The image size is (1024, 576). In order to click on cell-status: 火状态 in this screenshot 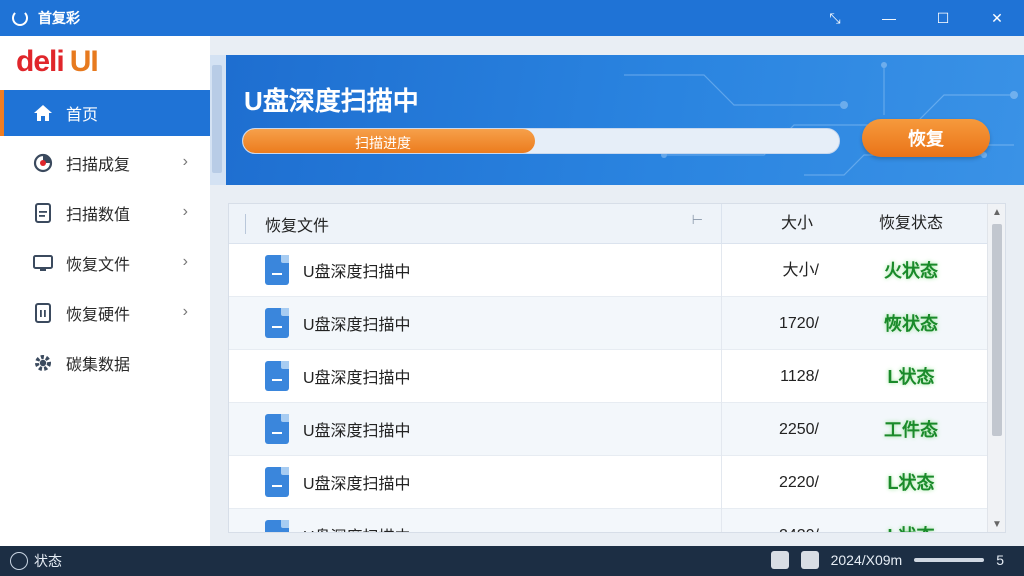, I will do `click(911, 271)`.